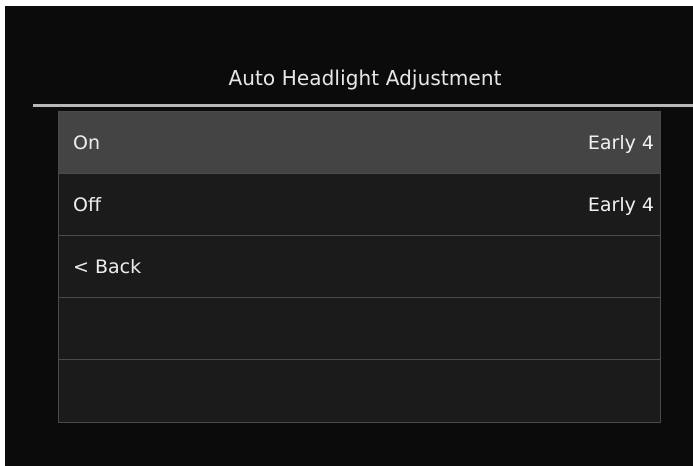 This screenshot has width=693, height=466. What do you see at coordinates (87, 204) in the screenshot?
I see `menu-item-label: Off` at bounding box center [87, 204].